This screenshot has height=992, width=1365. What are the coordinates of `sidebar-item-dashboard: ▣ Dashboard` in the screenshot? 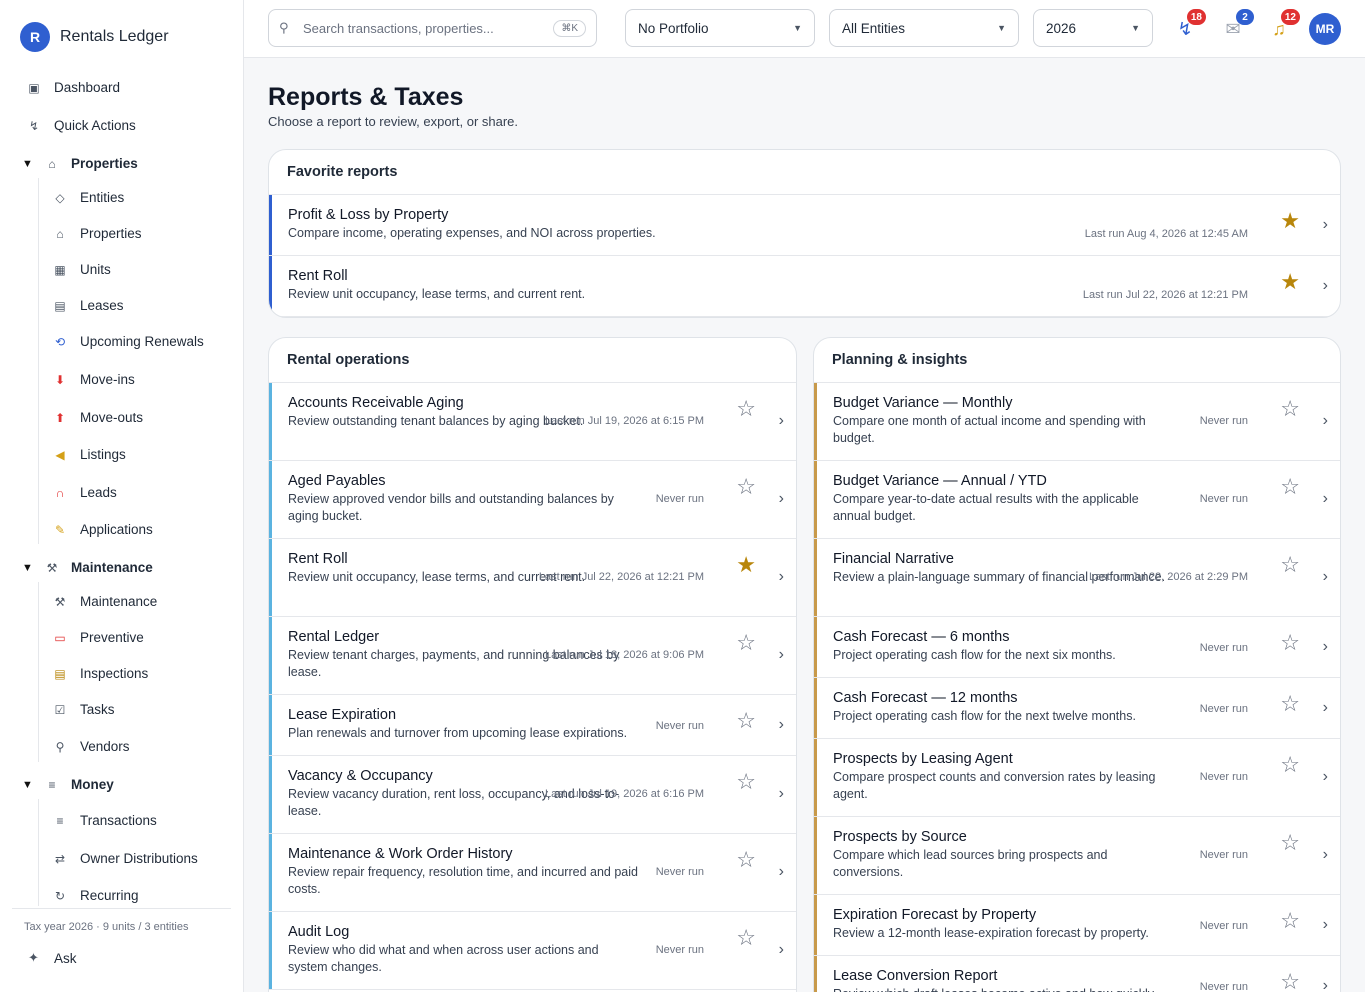 It's located at (72, 87).